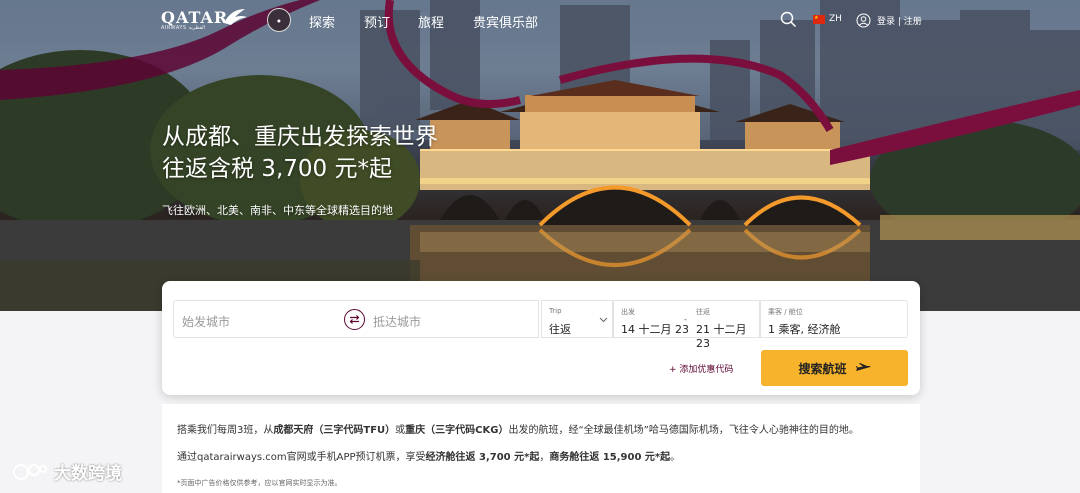 The width and height of the screenshot is (1080, 493). I want to click on nav-trips: 旅程, so click(431, 21).